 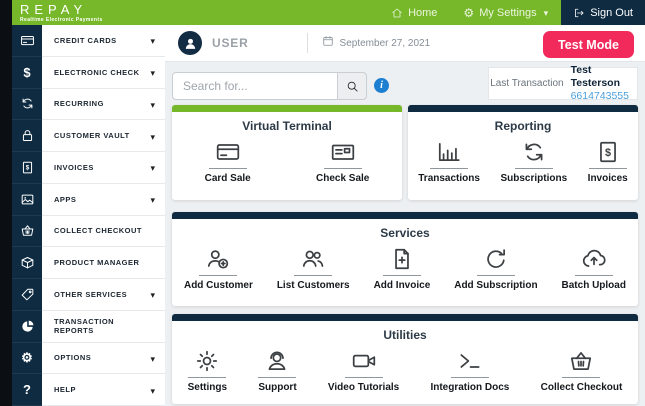 I want to click on sidebar-item-transaction-reports: TRANSACTION REPORTS, so click(x=82, y=326).